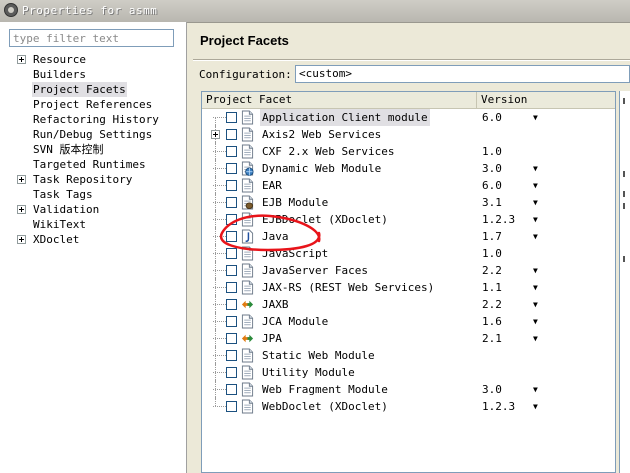 The width and height of the screenshot is (630, 473). Describe the element at coordinates (325, 406) in the screenshot. I see `facet-name: WebDoclet (XDoclet)` at that location.